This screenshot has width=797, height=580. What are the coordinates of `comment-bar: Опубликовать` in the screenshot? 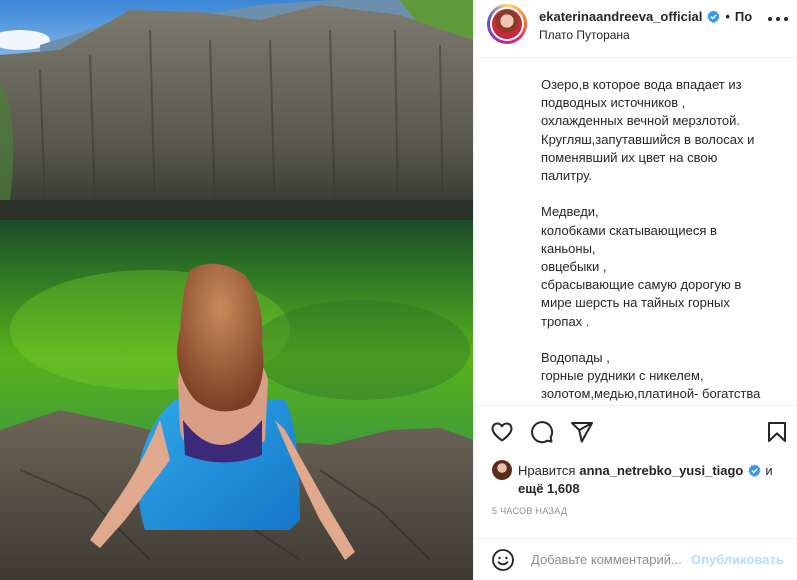 It's located at (635, 559).